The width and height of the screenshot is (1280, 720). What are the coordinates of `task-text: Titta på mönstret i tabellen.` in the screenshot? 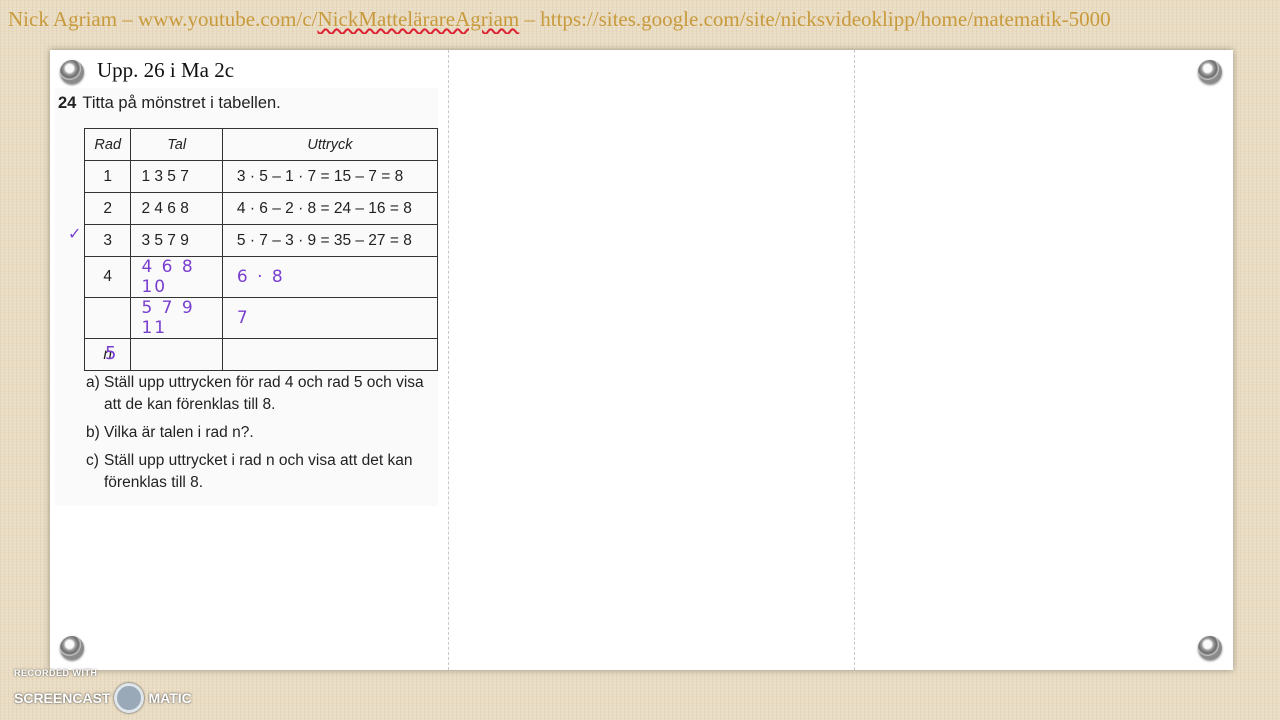 It's located at (181, 103).